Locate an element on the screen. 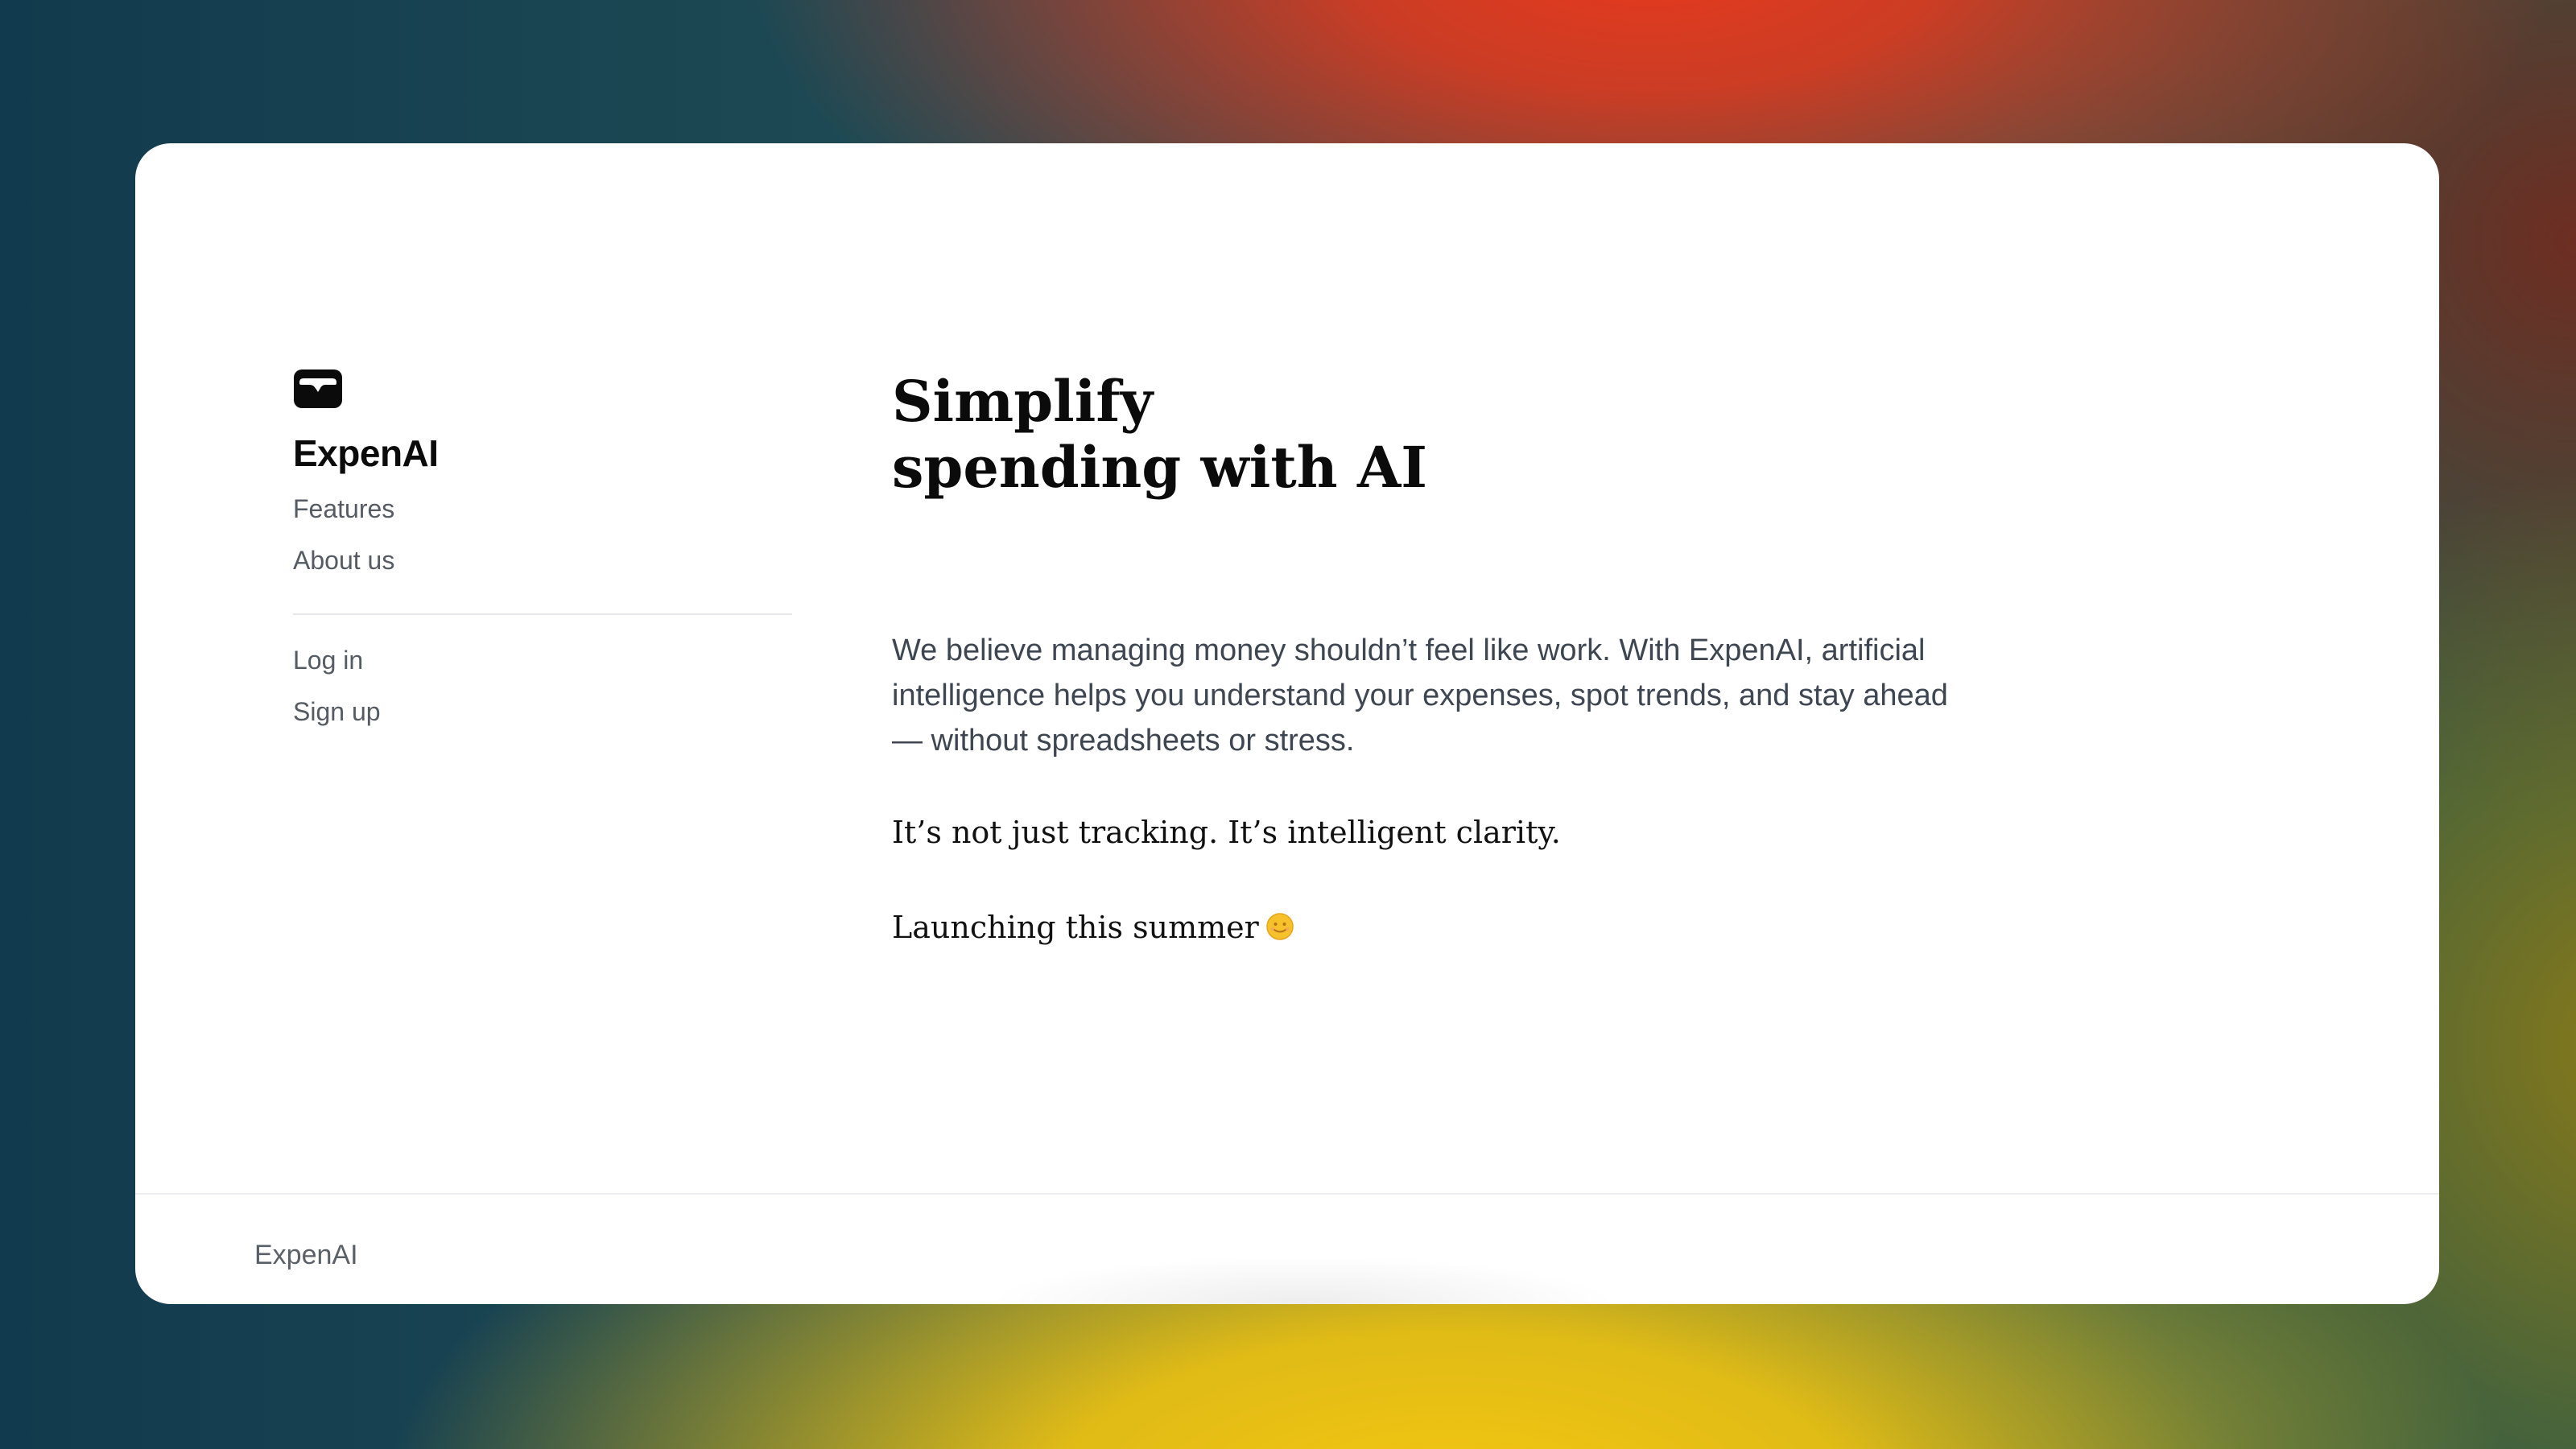 The width and height of the screenshot is (2576, 1449). log-in-link: Log in is located at coordinates (542, 660).